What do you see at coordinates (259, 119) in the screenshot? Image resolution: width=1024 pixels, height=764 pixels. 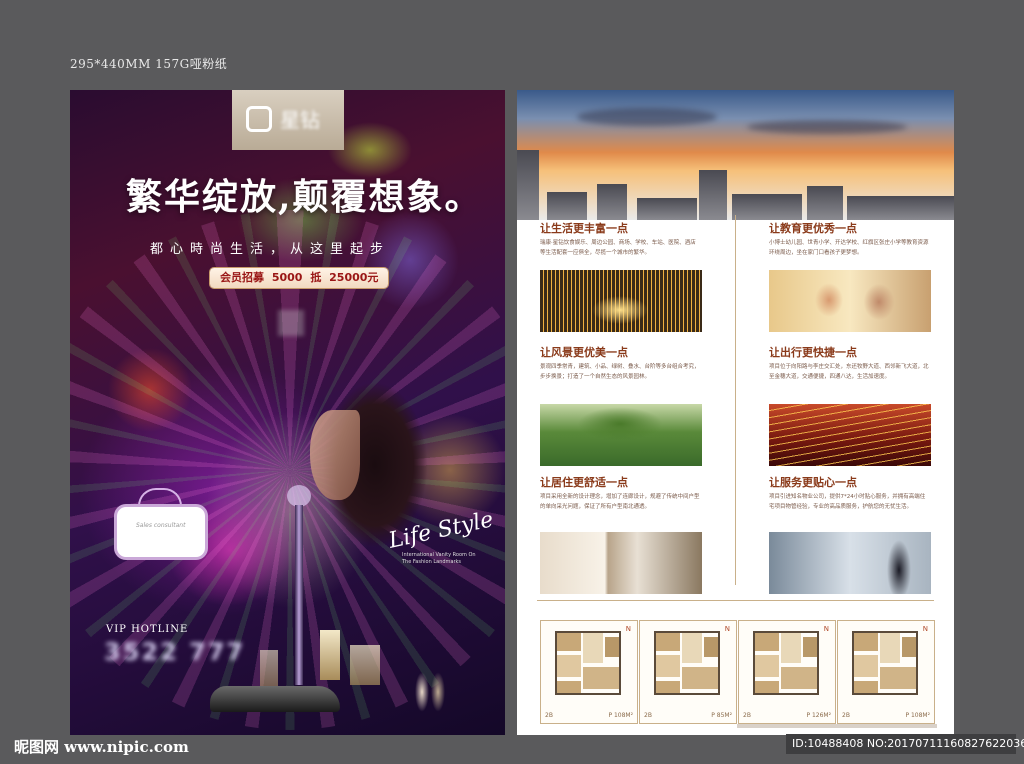 I see `logo-mark-icon` at bounding box center [259, 119].